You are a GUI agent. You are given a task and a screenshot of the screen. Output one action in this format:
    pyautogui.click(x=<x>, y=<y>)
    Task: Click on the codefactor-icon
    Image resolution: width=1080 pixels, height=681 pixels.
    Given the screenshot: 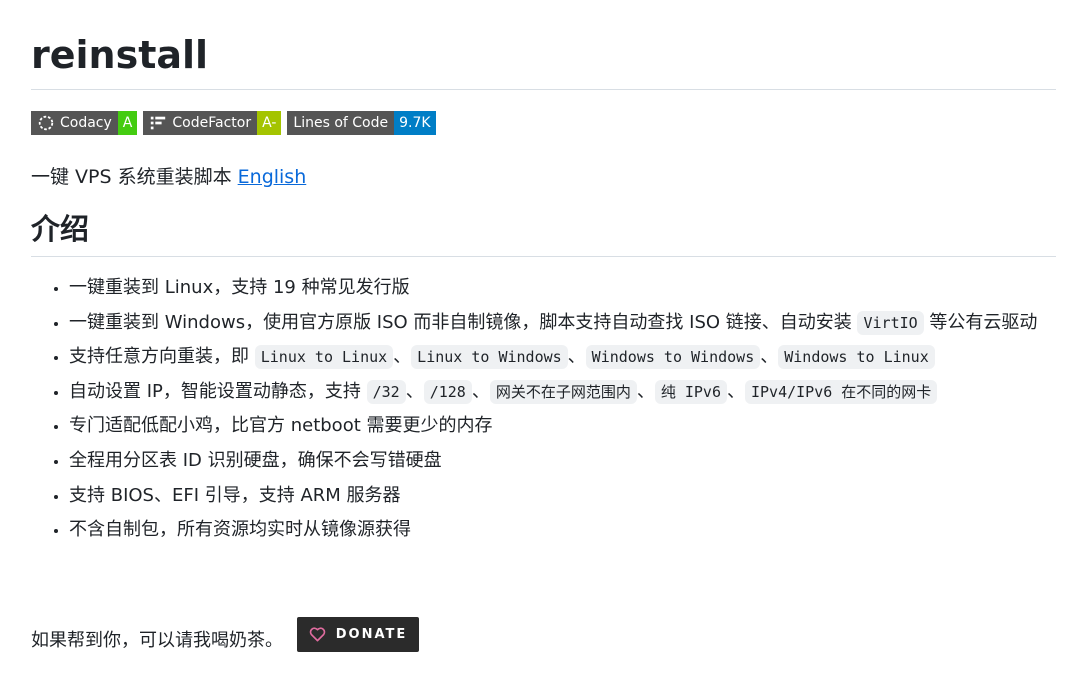 What is the action you would take?
    pyautogui.click(x=158, y=123)
    